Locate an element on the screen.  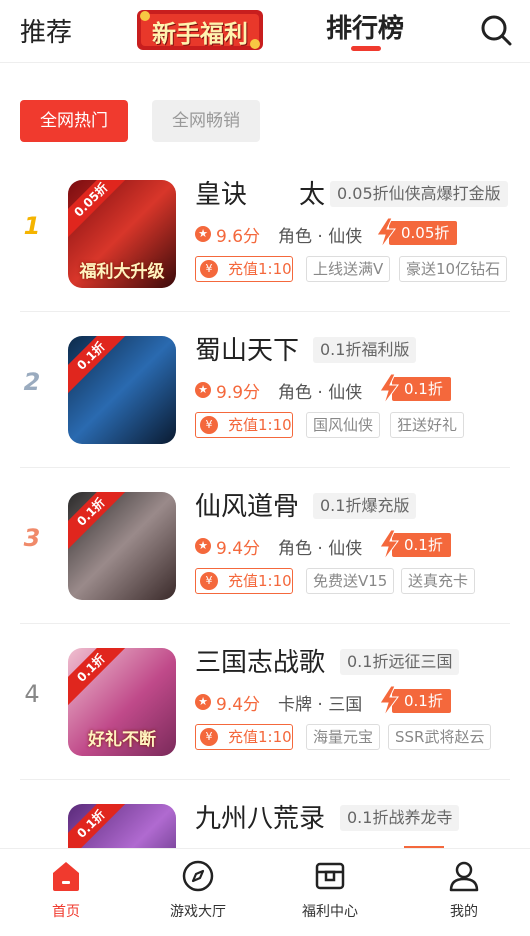
tab-ranking-indicator is located at coordinates (366, 48).